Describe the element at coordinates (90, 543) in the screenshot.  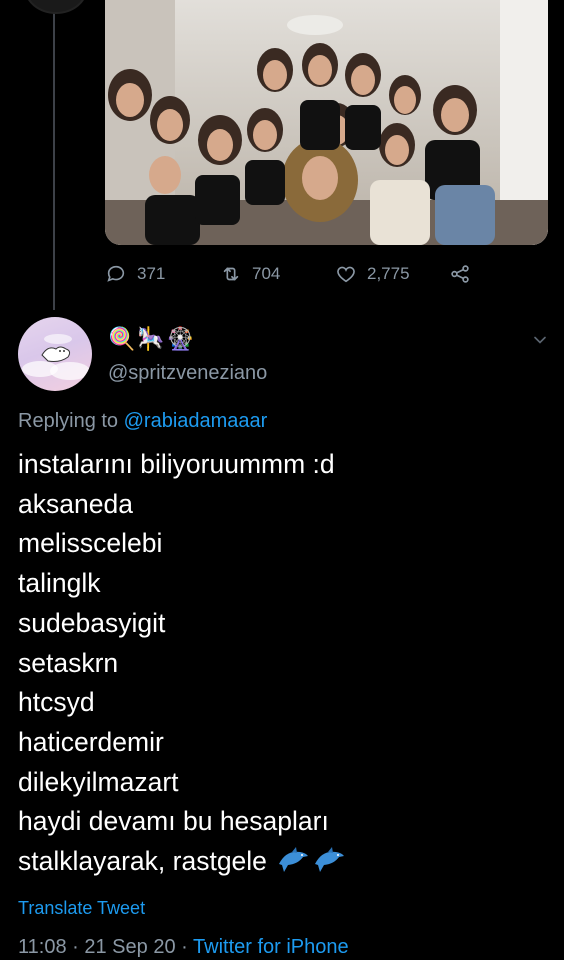
I see `tweet-line: melisscelebi` at that location.